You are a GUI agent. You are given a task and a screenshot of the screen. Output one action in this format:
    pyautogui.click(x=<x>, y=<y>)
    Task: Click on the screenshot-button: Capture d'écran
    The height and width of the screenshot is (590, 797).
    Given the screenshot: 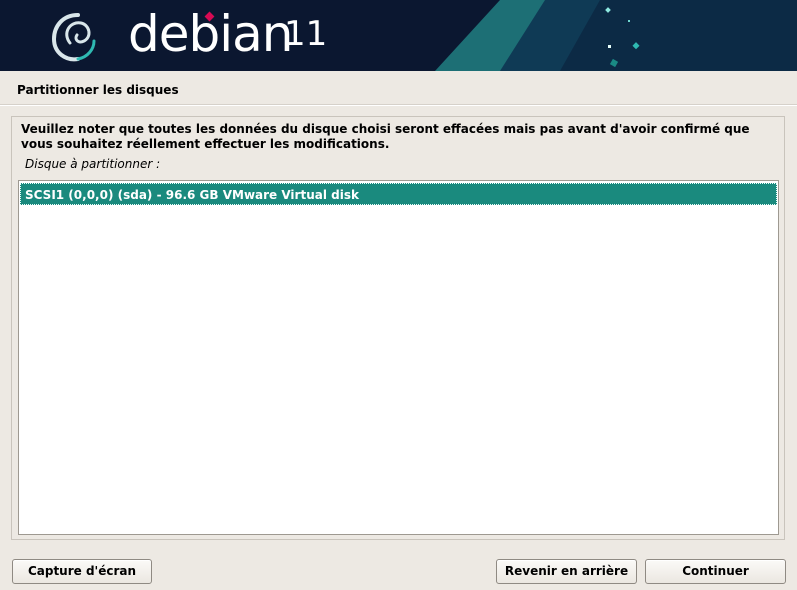 What is the action you would take?
    pyautogui.click(x=82, y=571)
    